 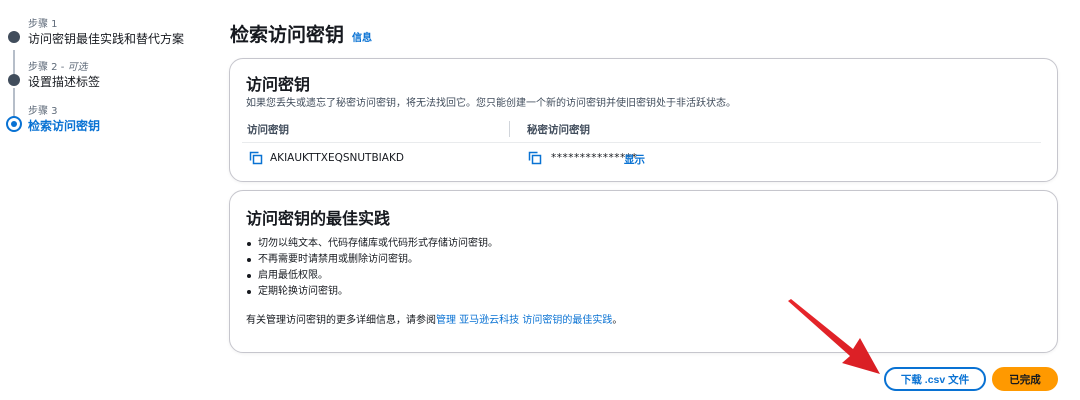 What do you see at coordinates (318, 218) in the screenshot?
I see `best-practices-card-title: 访问密钥的最佳实践` at bounding box center [318, 218].